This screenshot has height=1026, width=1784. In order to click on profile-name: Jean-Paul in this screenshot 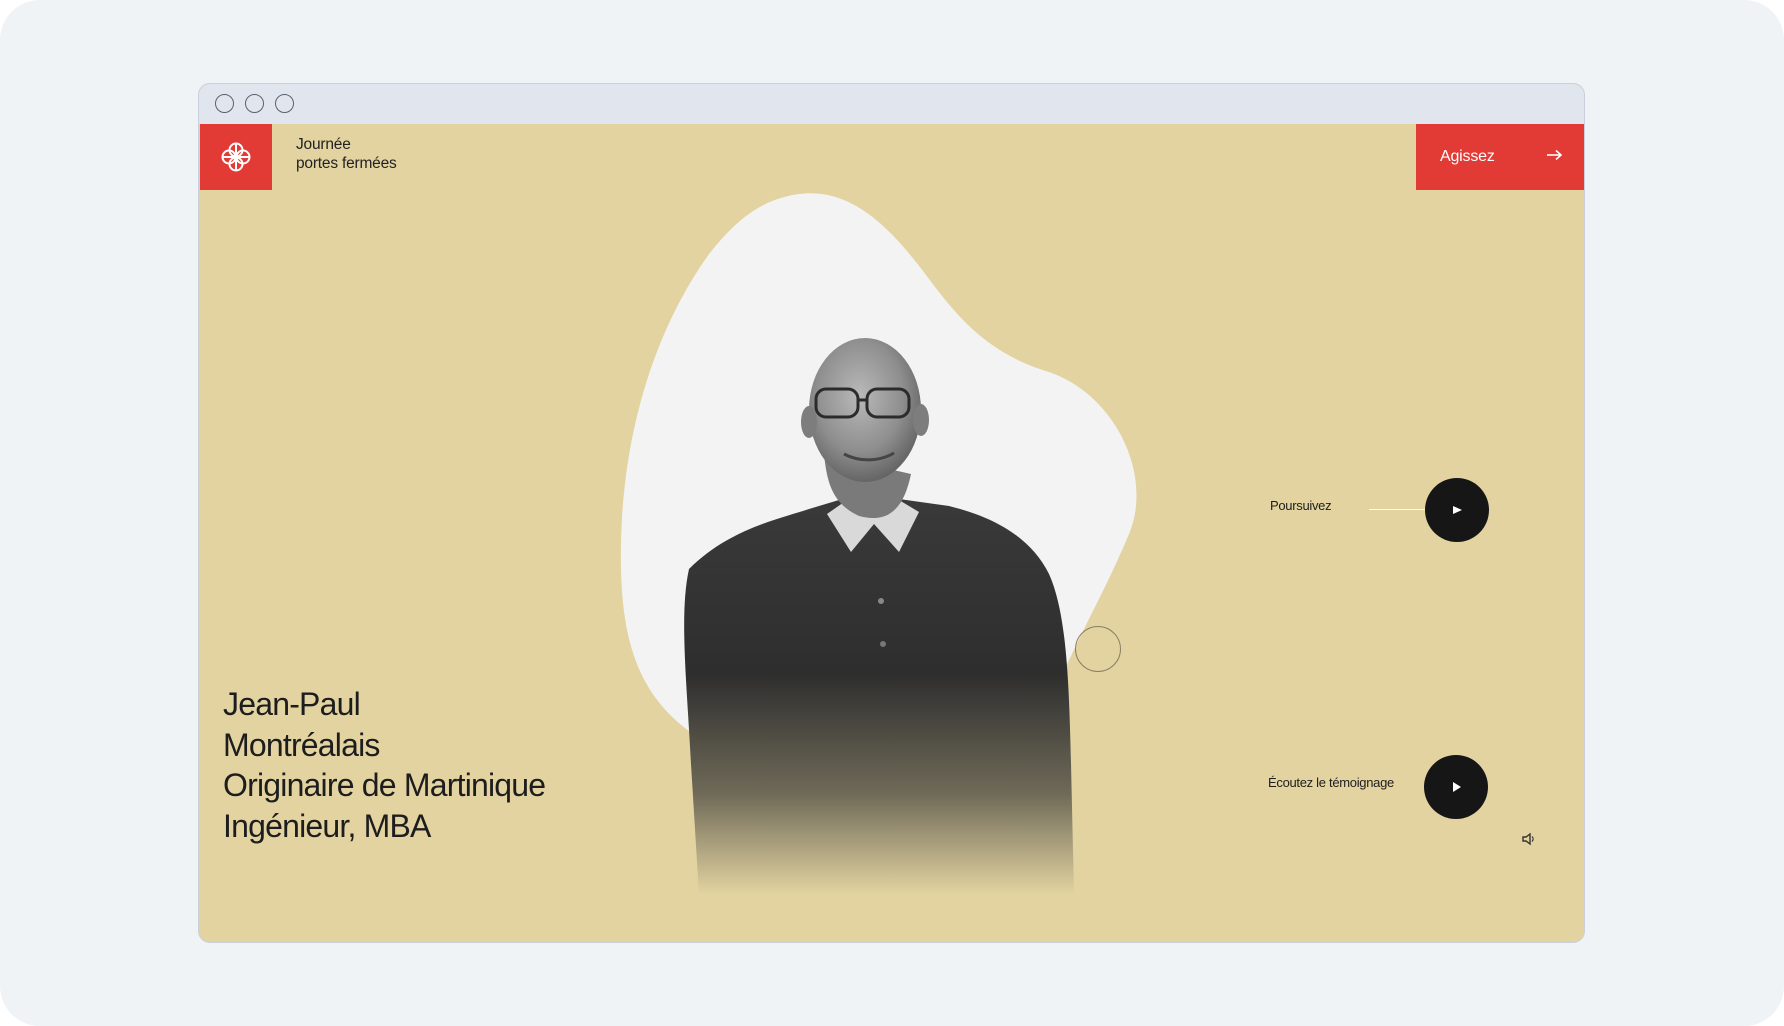, I will do `click(292, 704)`.